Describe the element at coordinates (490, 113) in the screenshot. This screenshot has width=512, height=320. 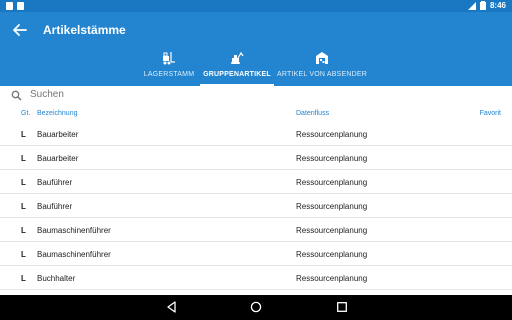
I see `column-header-favorit: Favorit` at that location.